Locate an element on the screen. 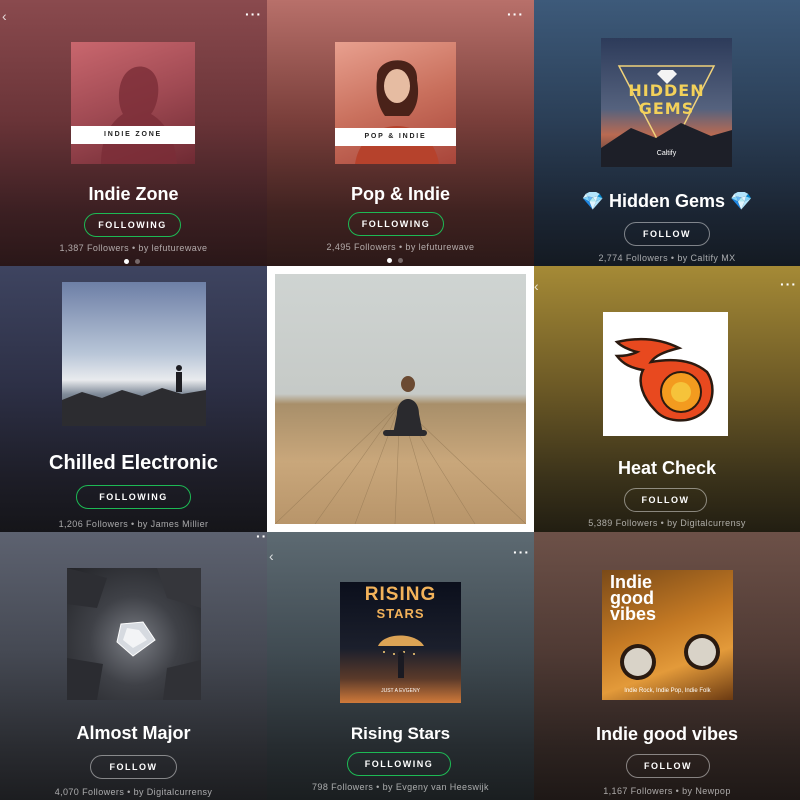 The width and height of the screenshot is (800, 800). cover-label: INDIE ZONE is located at coordinates (133, 135).